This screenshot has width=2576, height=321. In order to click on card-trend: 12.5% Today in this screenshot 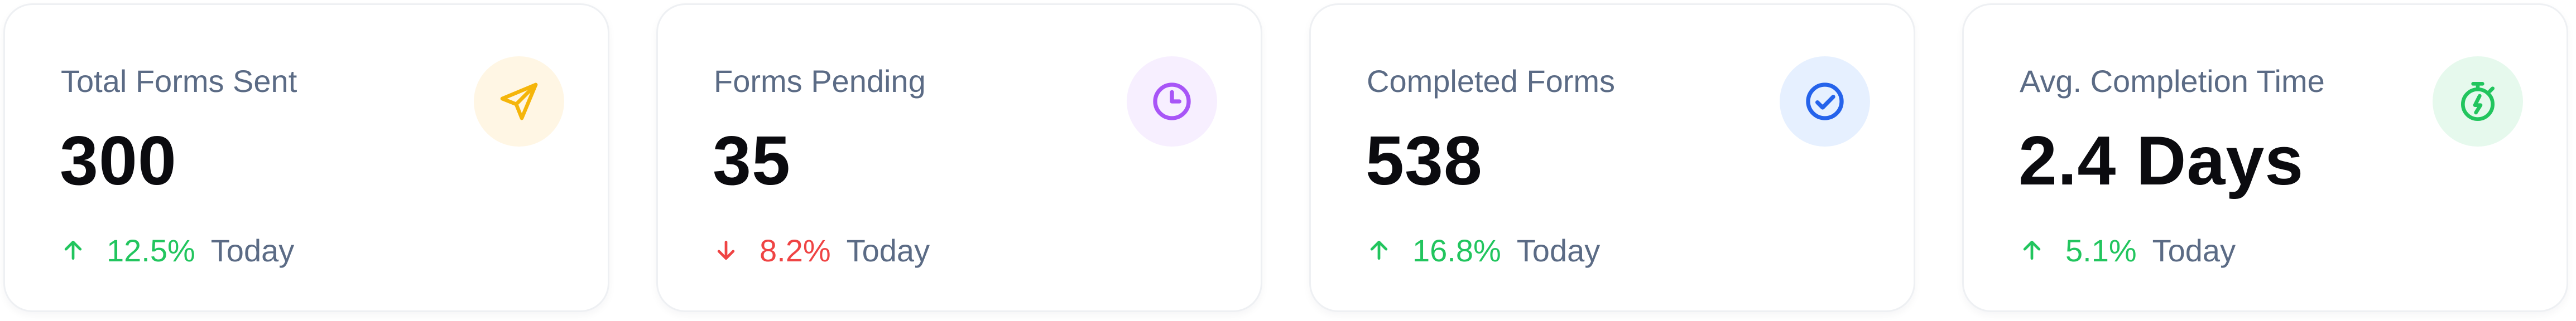, I will do `click(177, 250)`.